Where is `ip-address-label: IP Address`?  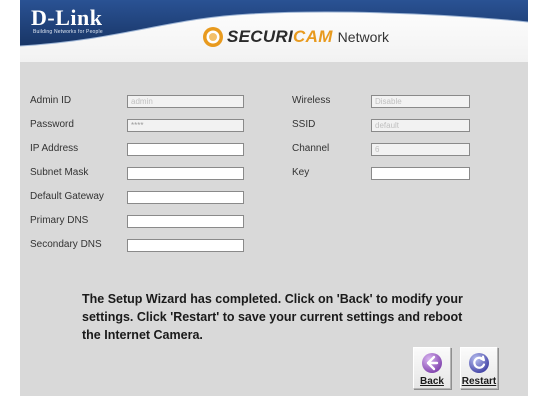 ip-address-label: IP Address is located at coordinates (54, 148).